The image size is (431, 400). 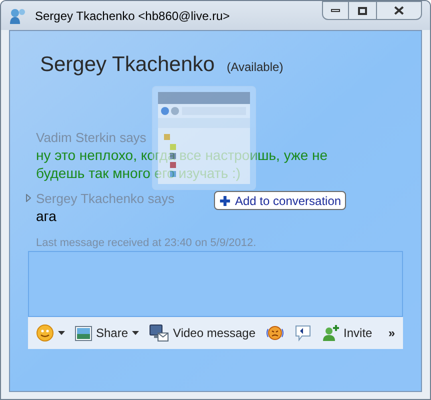 What do you see at coordinates (127, 65) in the screenshot?
I see `contact-name: Sergey Tkachenko` at bounding box center [127, 65].